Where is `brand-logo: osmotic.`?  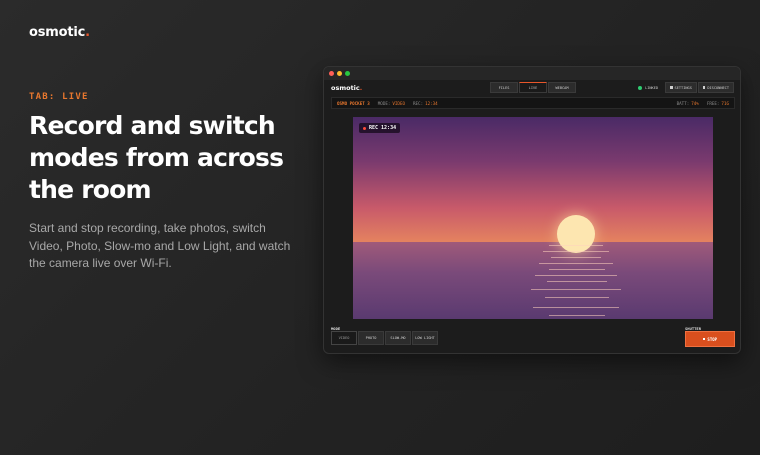
brand-logo: osmotic. is located at coordinates (59, 32).